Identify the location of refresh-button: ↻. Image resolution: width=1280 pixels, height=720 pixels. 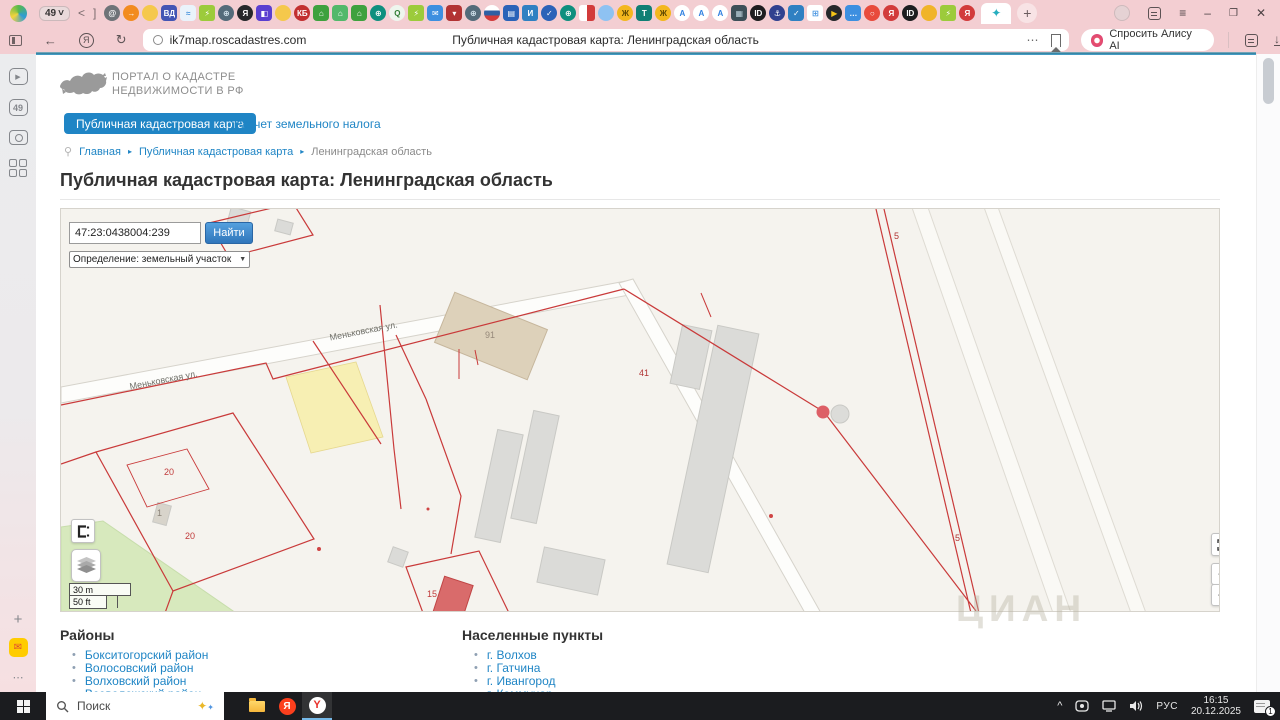
(121, 40).